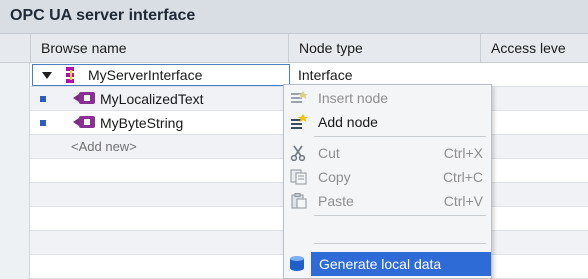 The image size is (588, 279). What do you see at coordinates (329, 153) in the screenshot?
I see `menu-item-label: Cut` at bounding box center [329, 153].